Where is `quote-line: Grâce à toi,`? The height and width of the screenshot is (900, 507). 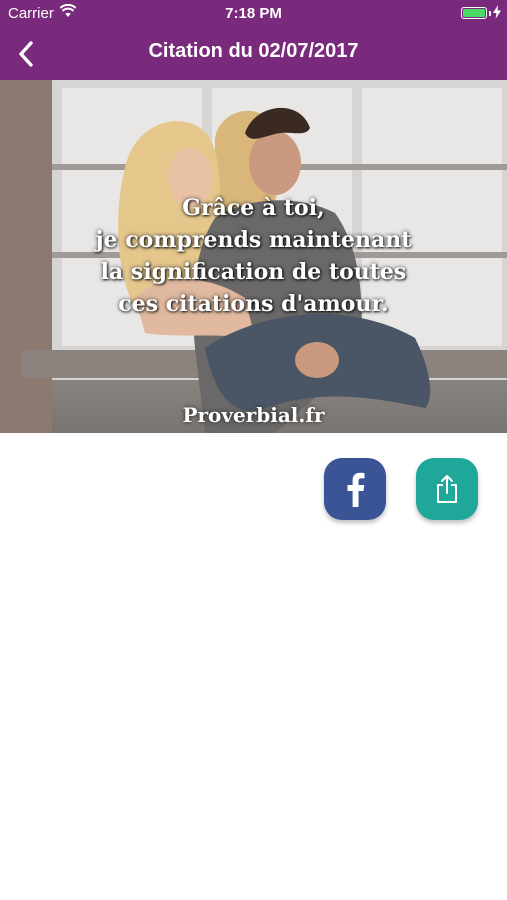 quote-line: Grâce à toi, is located at coordinates (253, 208).